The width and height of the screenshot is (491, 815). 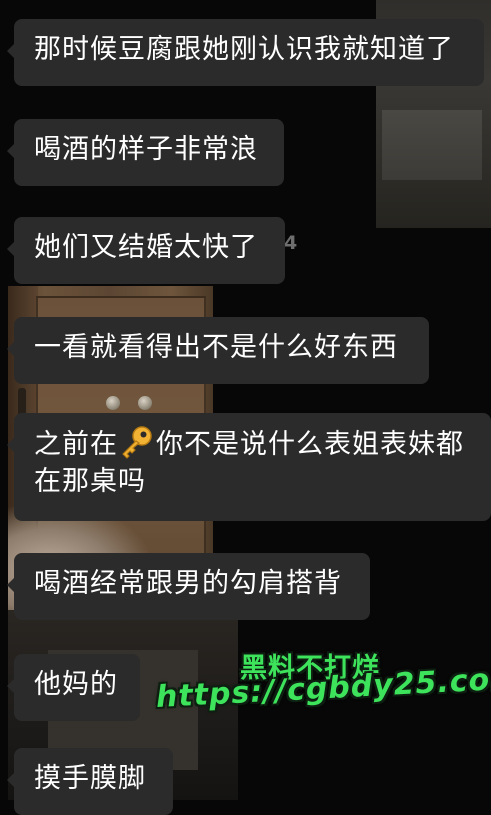 What do you see at coordinates (145, 152) in the screenshot?
I see `chat-message: 喝酒的样子非常浪` at bounding box center [145, 152].